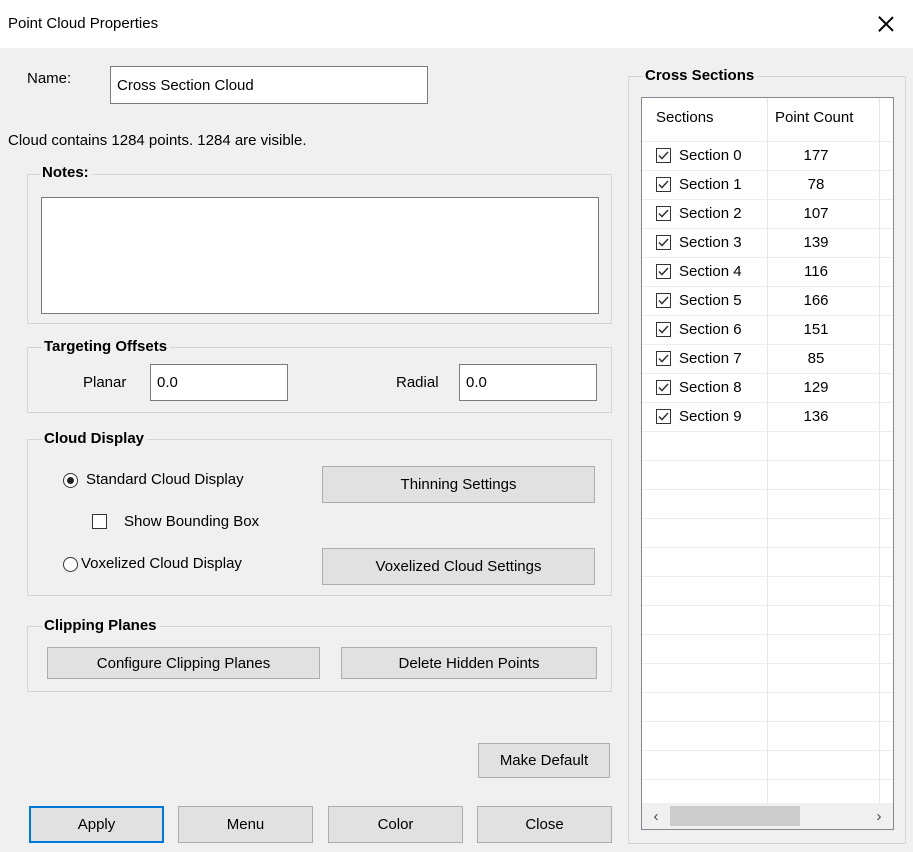 Image resolution: width=913 pixels, height=852 pixels. Describe the element at coordinates (816, 213) in the screenshot. I see `section-point-count: 107` at that location.